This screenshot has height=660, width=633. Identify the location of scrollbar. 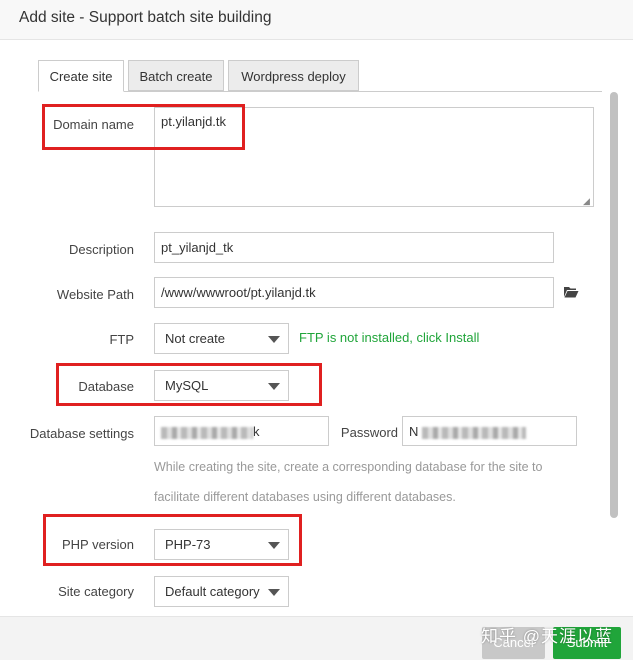
(614, 348).